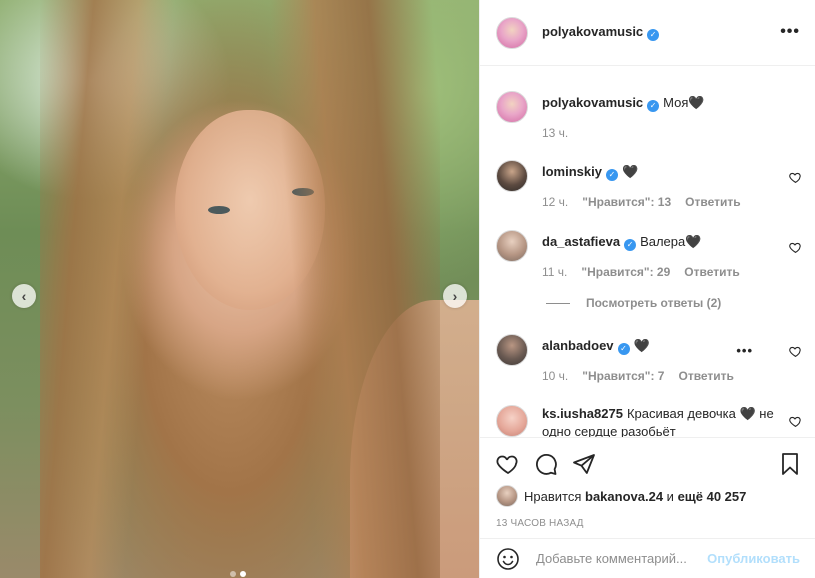 The height and width of the screenshot is (578, 815). Describe the element at coordinates (651, 358) in the screenshot. I see `comment-item: alanbadoev ✓ 🖤 10 ч. "Нравится": 7 Ответить` at that location.